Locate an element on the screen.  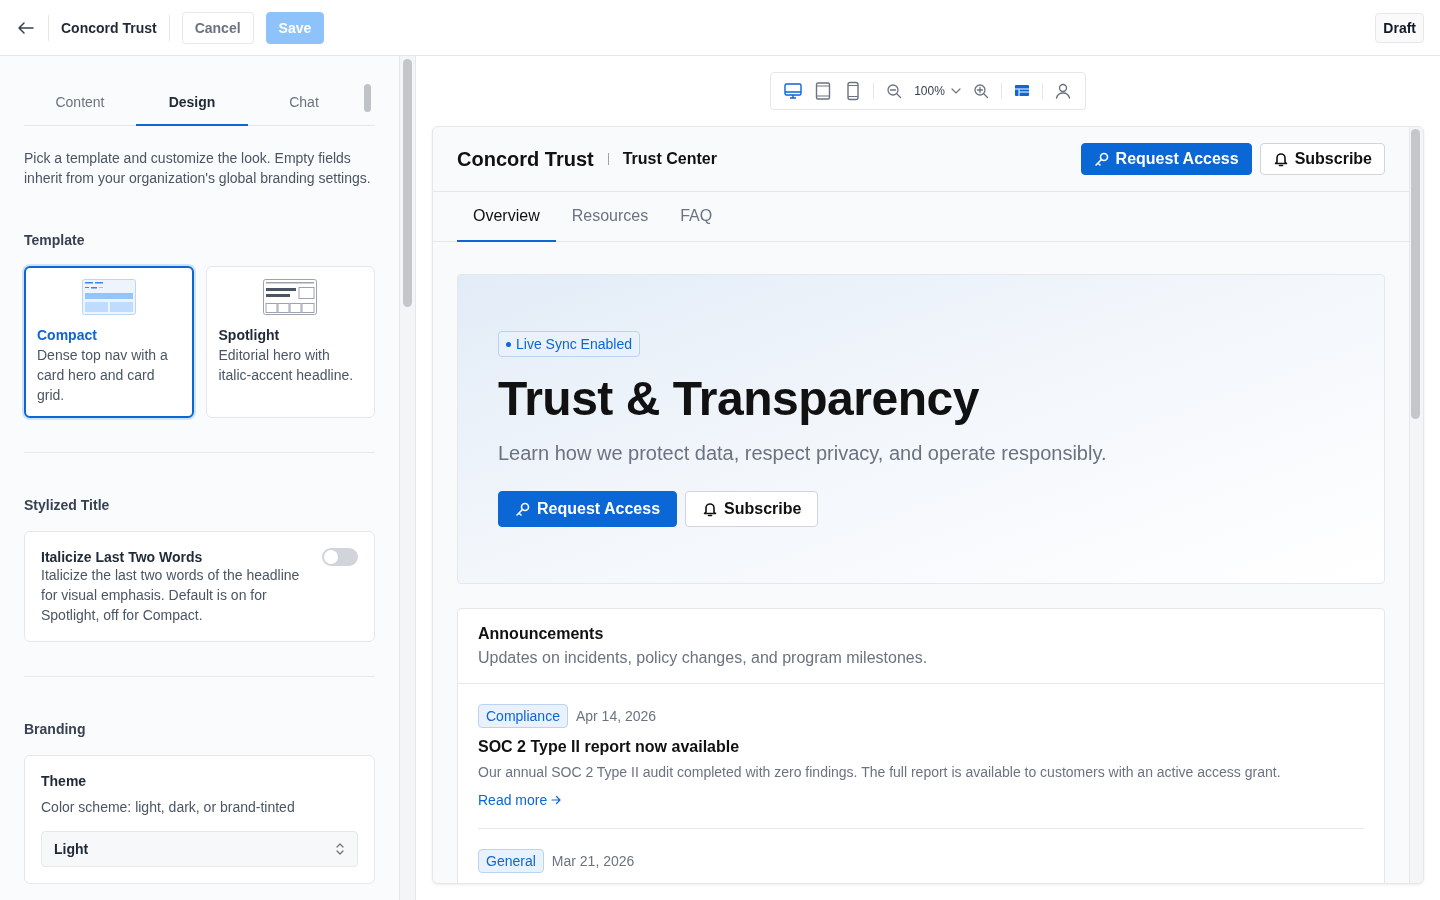
site-tab: FAQ is located at coordinates (696, 217).